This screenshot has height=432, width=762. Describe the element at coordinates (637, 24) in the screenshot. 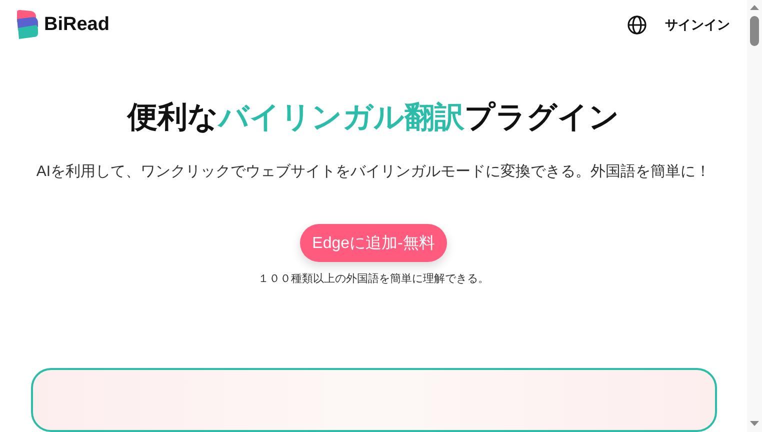

I see `globe-icon` at that location.